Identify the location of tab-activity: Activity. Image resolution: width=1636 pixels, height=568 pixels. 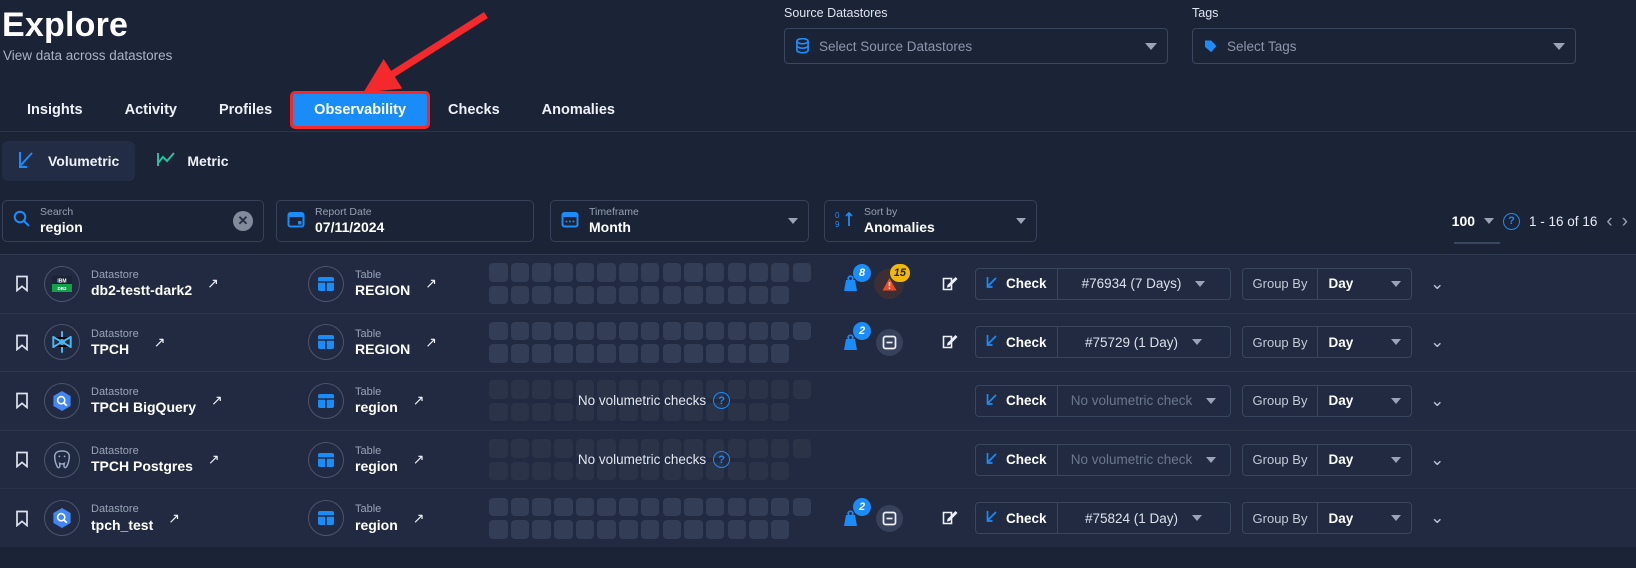
(151, 110).